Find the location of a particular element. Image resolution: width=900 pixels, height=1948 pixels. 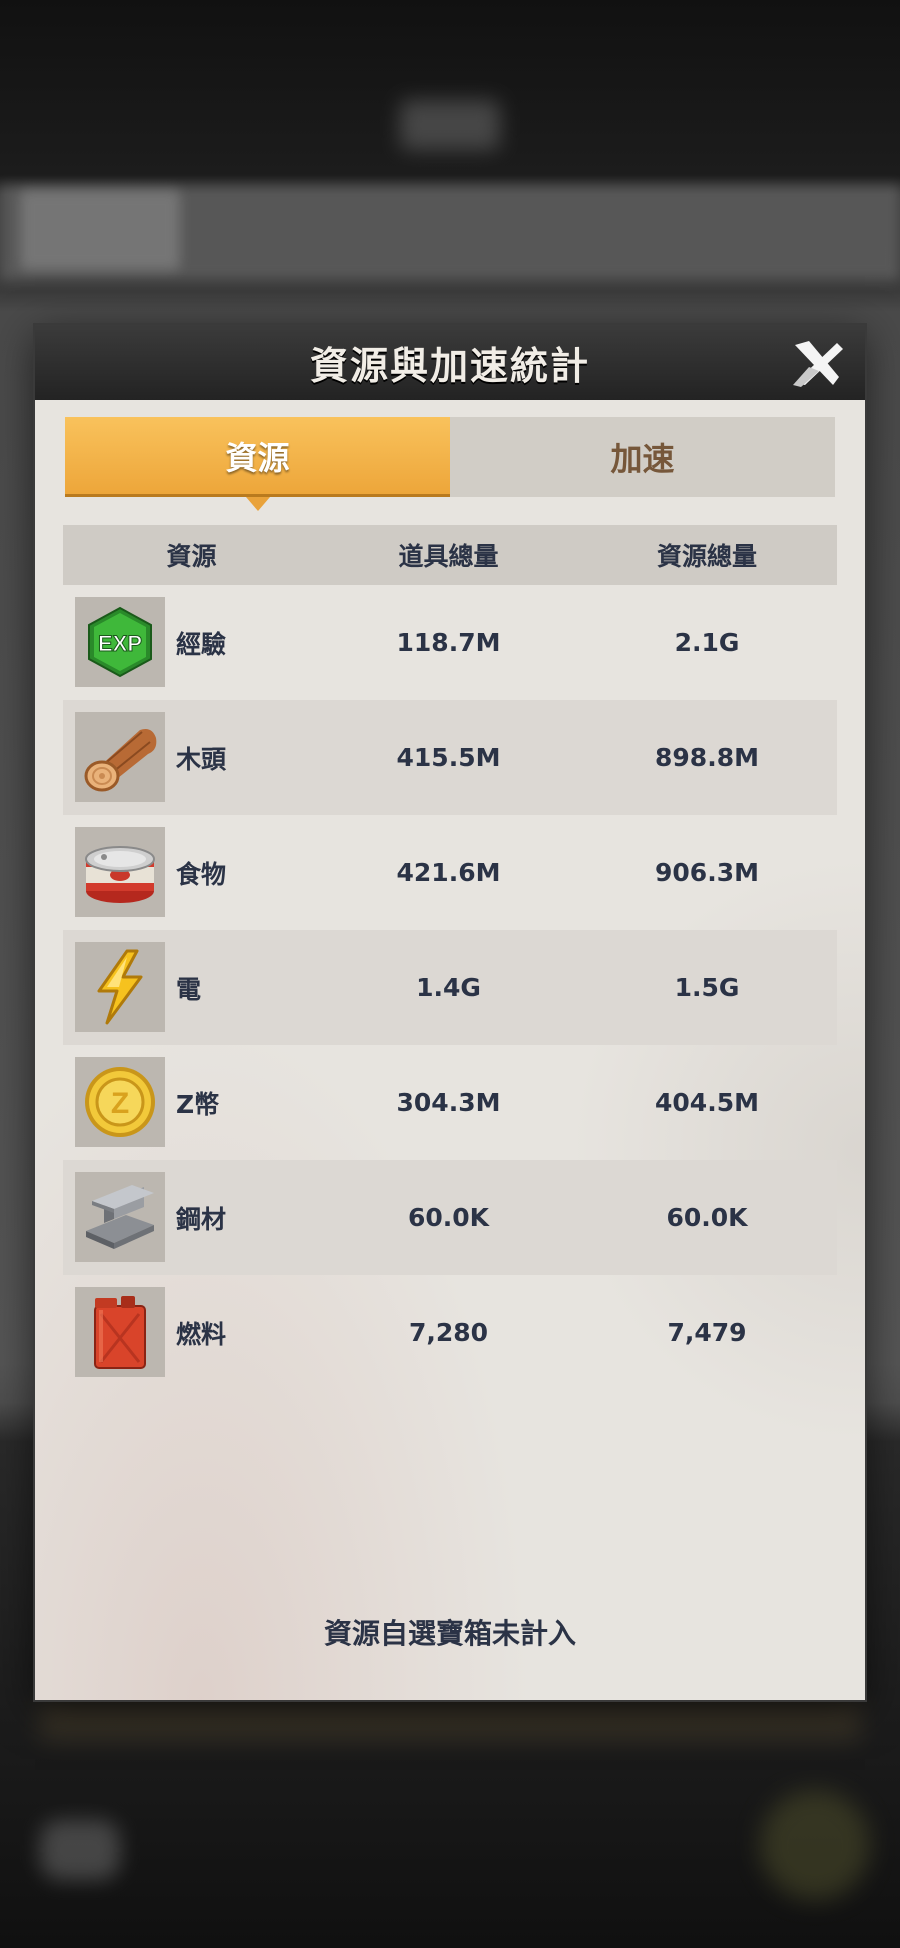

resource-name: 鋼材 is located at coordinates (201, 1219).